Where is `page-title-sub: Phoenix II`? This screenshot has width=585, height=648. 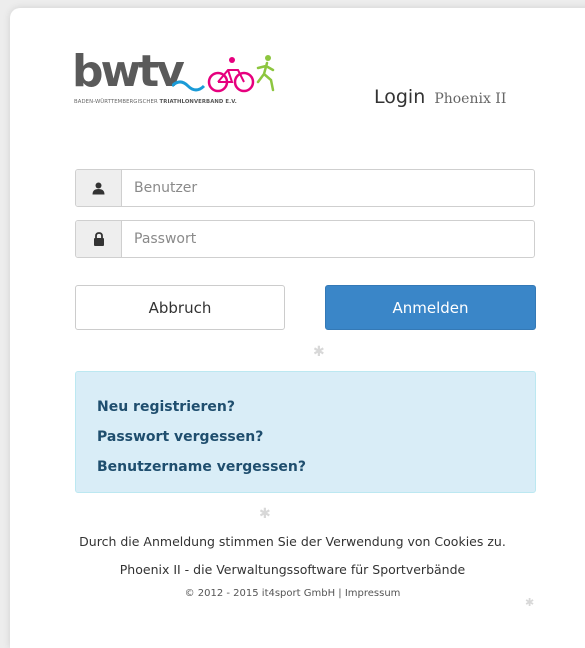 page-title-sub: Phoenix II is located at coordinates (470, 99).